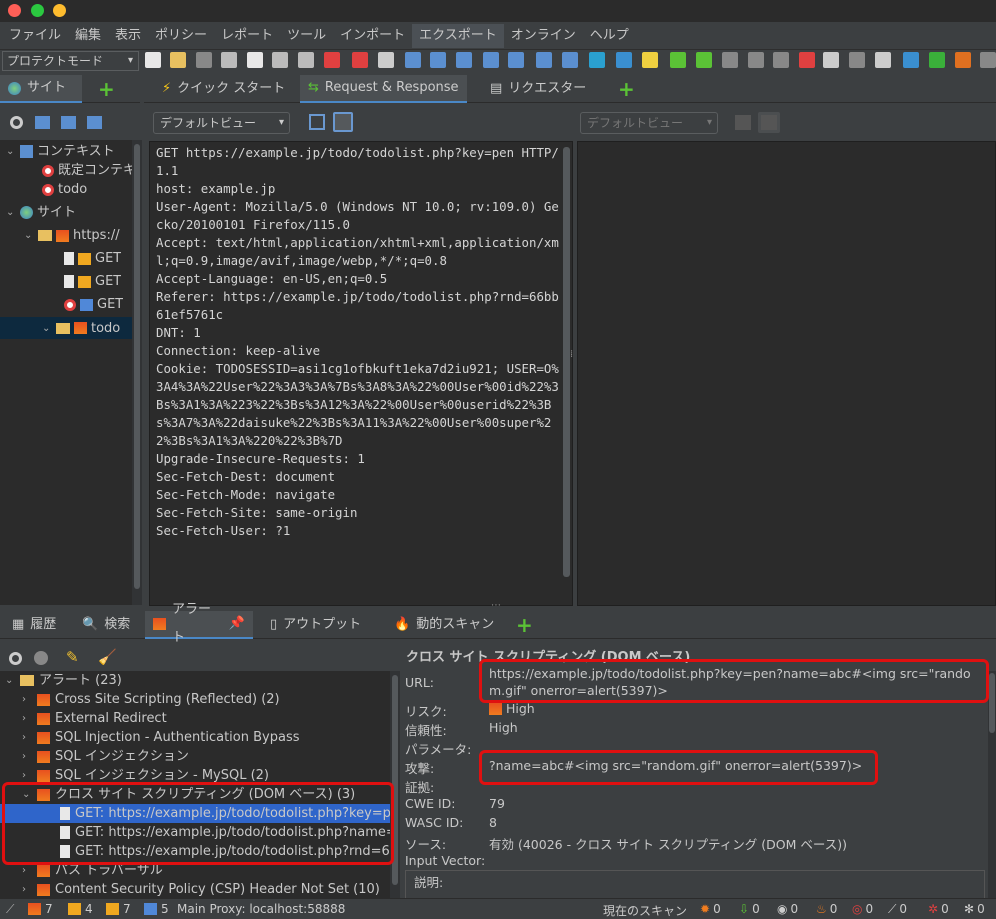 The width and height of the screenshot is (996, 919). I want to click on add-bottom-tab-button: +, so click(524, 625).